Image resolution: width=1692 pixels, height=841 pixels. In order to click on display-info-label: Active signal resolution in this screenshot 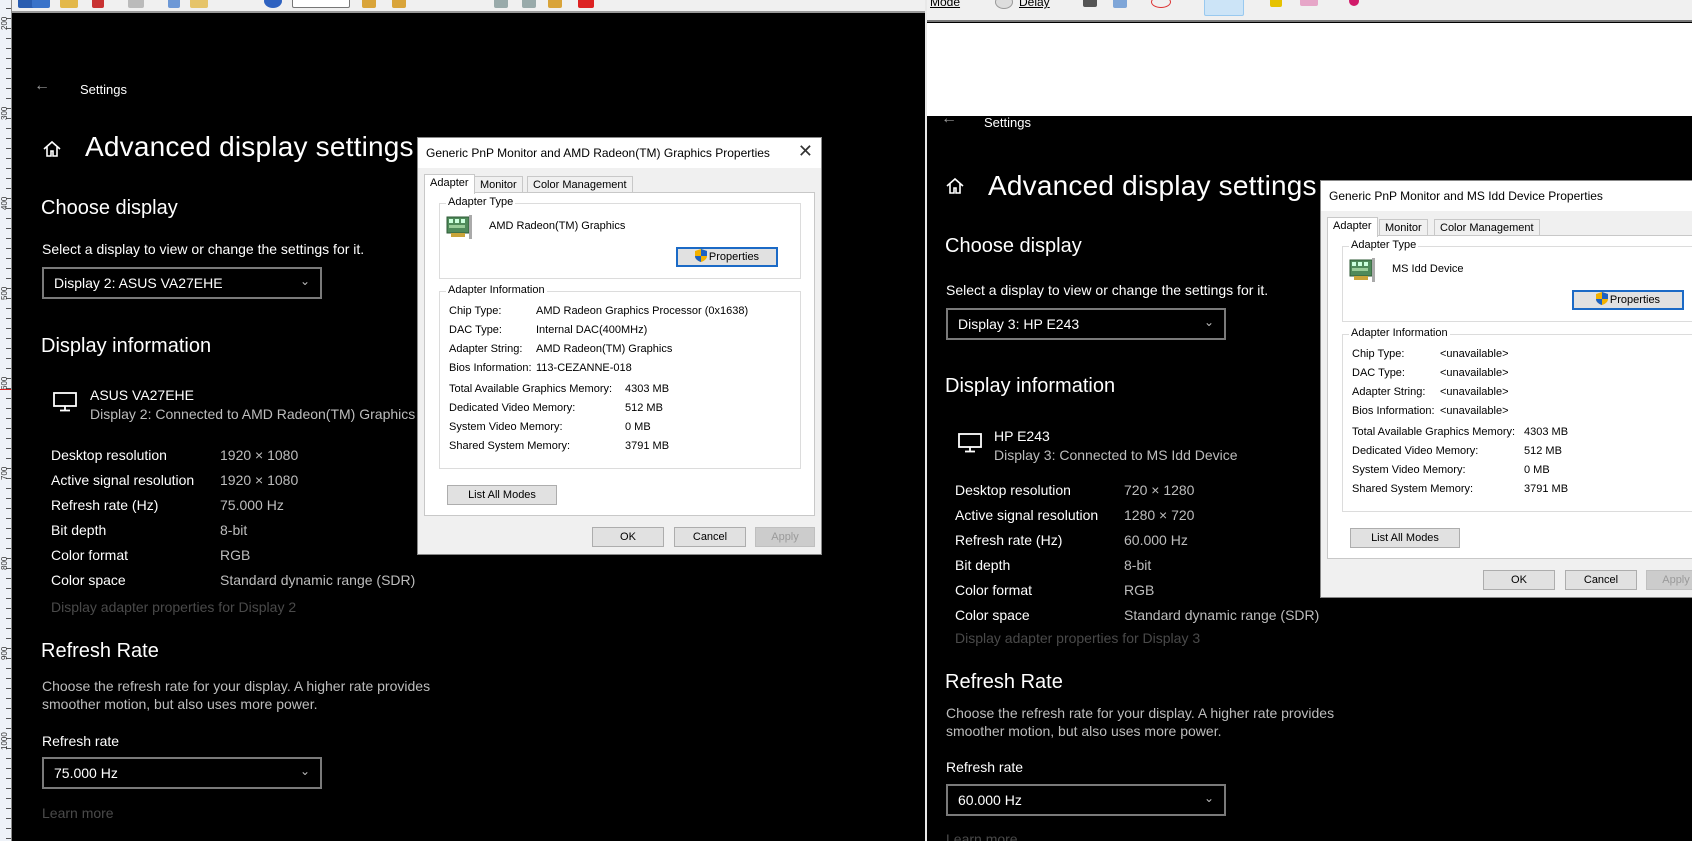, I will do `click(1027, 515)`.